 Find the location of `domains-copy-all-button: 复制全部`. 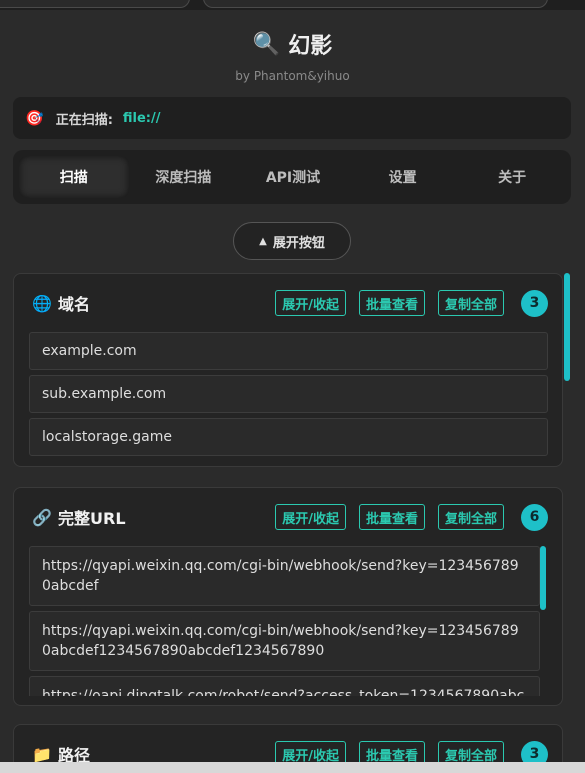

domains-copy-all-button: 复制全部 is located at coordinates (470, 303).